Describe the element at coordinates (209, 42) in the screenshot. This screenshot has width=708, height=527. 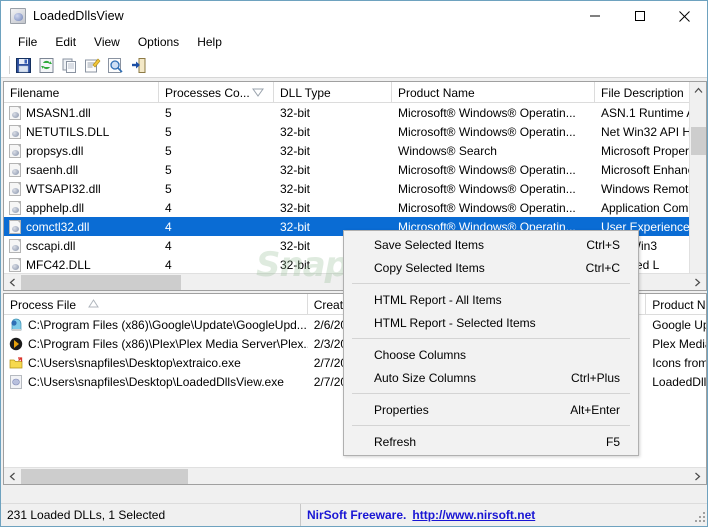
I see `menu-help: Help` at that location.